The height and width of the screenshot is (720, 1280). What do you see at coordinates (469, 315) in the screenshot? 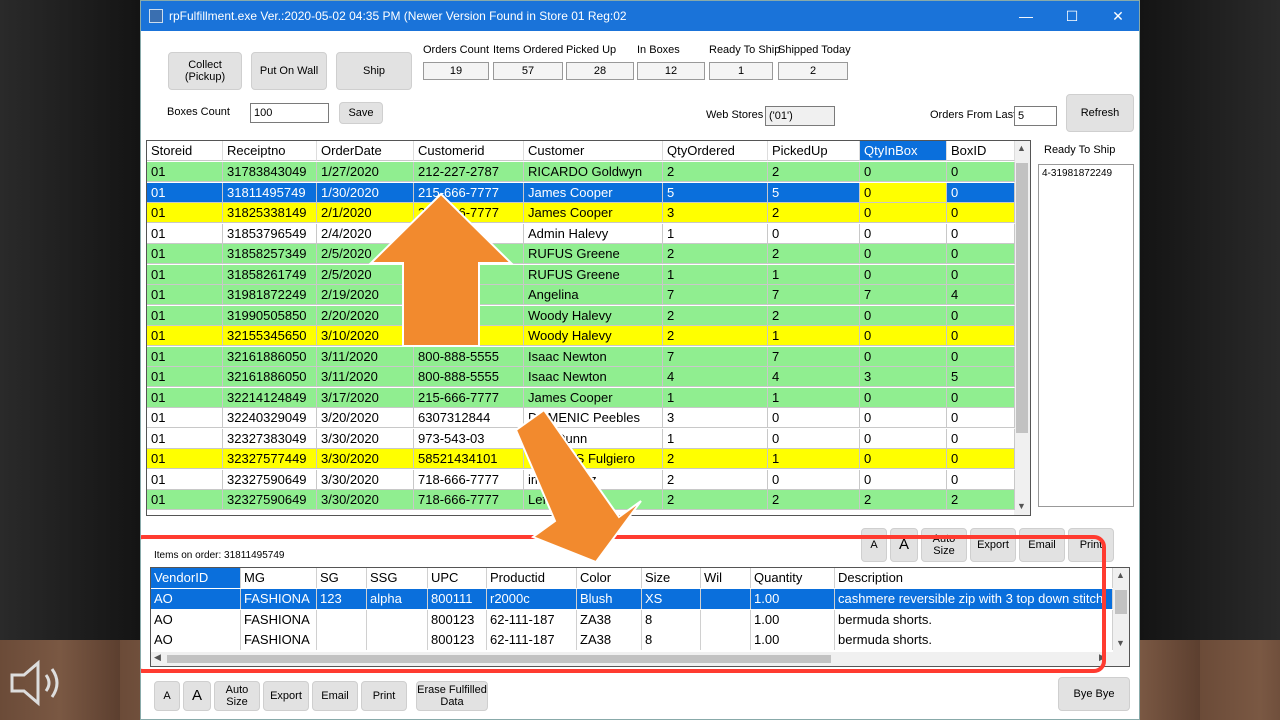
I see `table-cell: 6` at bounding box center [469, 315].